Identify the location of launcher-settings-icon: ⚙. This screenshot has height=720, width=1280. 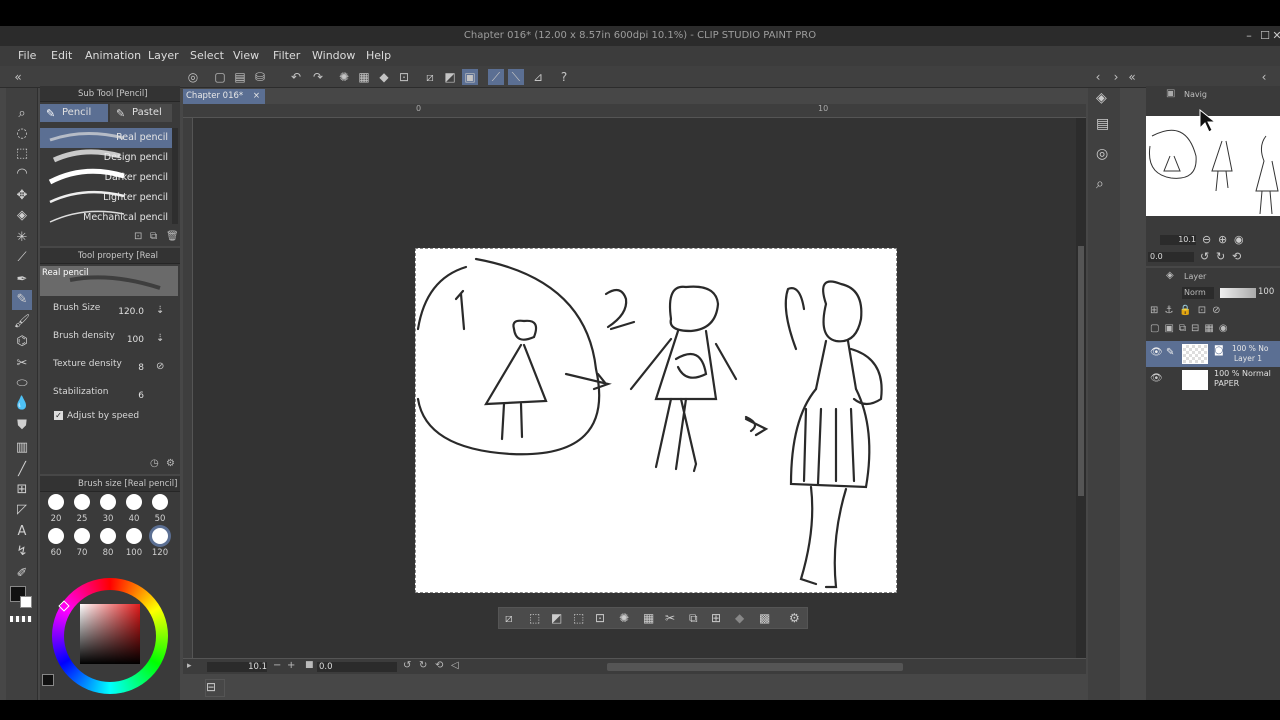
(794, 618).